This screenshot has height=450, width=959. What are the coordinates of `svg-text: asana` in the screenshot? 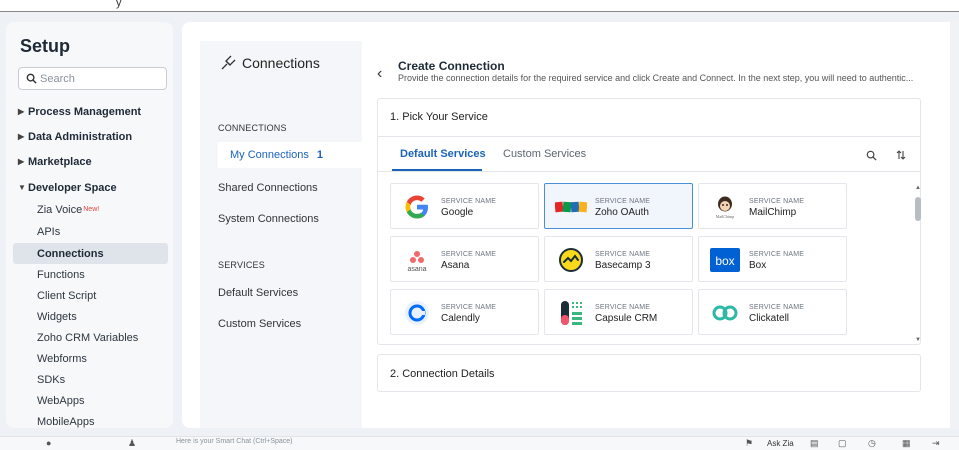 It's located at (416, 269).